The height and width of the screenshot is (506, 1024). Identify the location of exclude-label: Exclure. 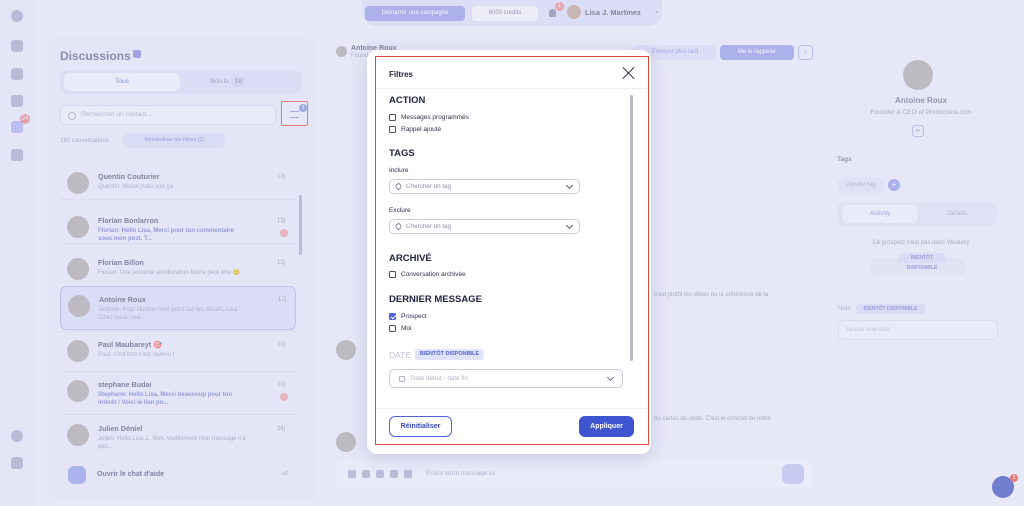
(400, 210).